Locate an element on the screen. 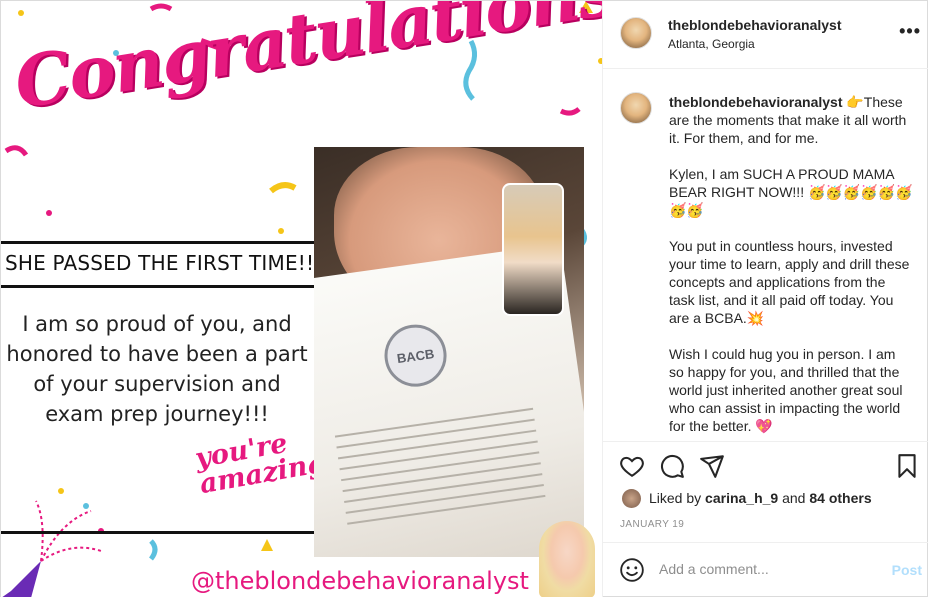 The image size is (928, 597). post-date: JANUARY 19 is located at coordinates (652, 524).